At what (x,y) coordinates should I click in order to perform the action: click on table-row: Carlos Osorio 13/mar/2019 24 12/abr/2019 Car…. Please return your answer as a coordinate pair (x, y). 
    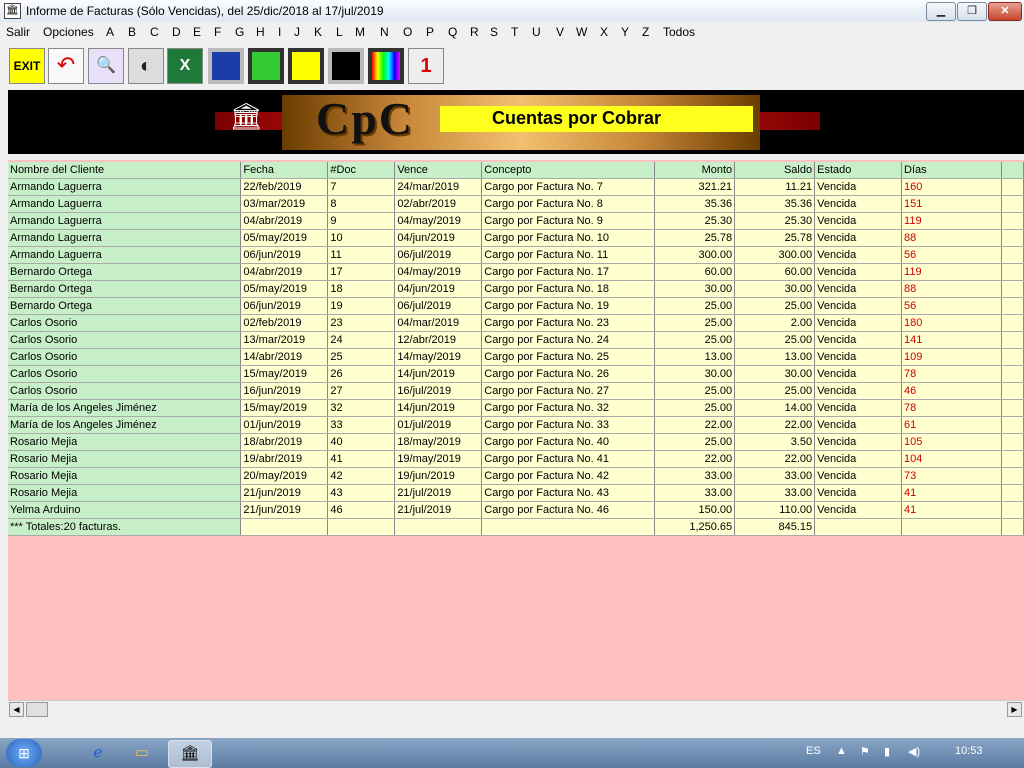
    Looking at the image, I should click on (516, 340).